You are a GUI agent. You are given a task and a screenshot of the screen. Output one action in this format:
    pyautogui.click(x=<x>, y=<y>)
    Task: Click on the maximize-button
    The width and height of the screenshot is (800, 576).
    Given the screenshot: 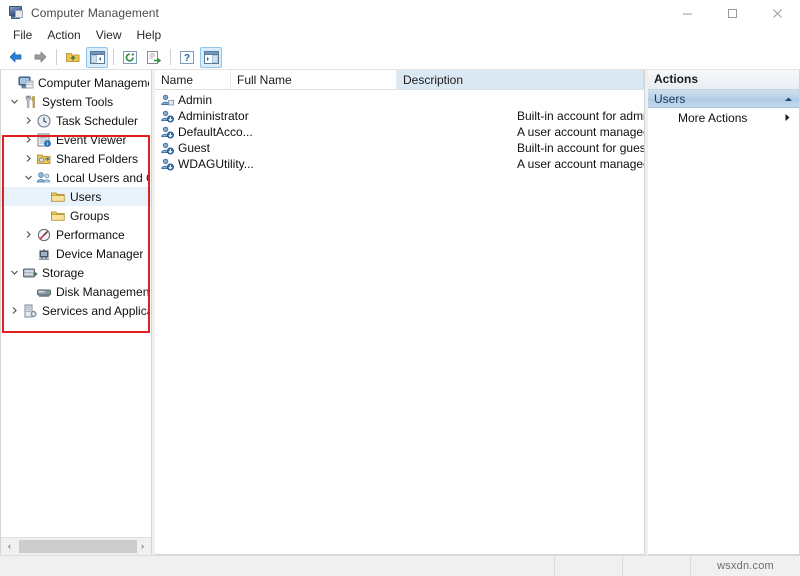 What is the action you would take?
    pyautogui.click(x=732, y=13)
    